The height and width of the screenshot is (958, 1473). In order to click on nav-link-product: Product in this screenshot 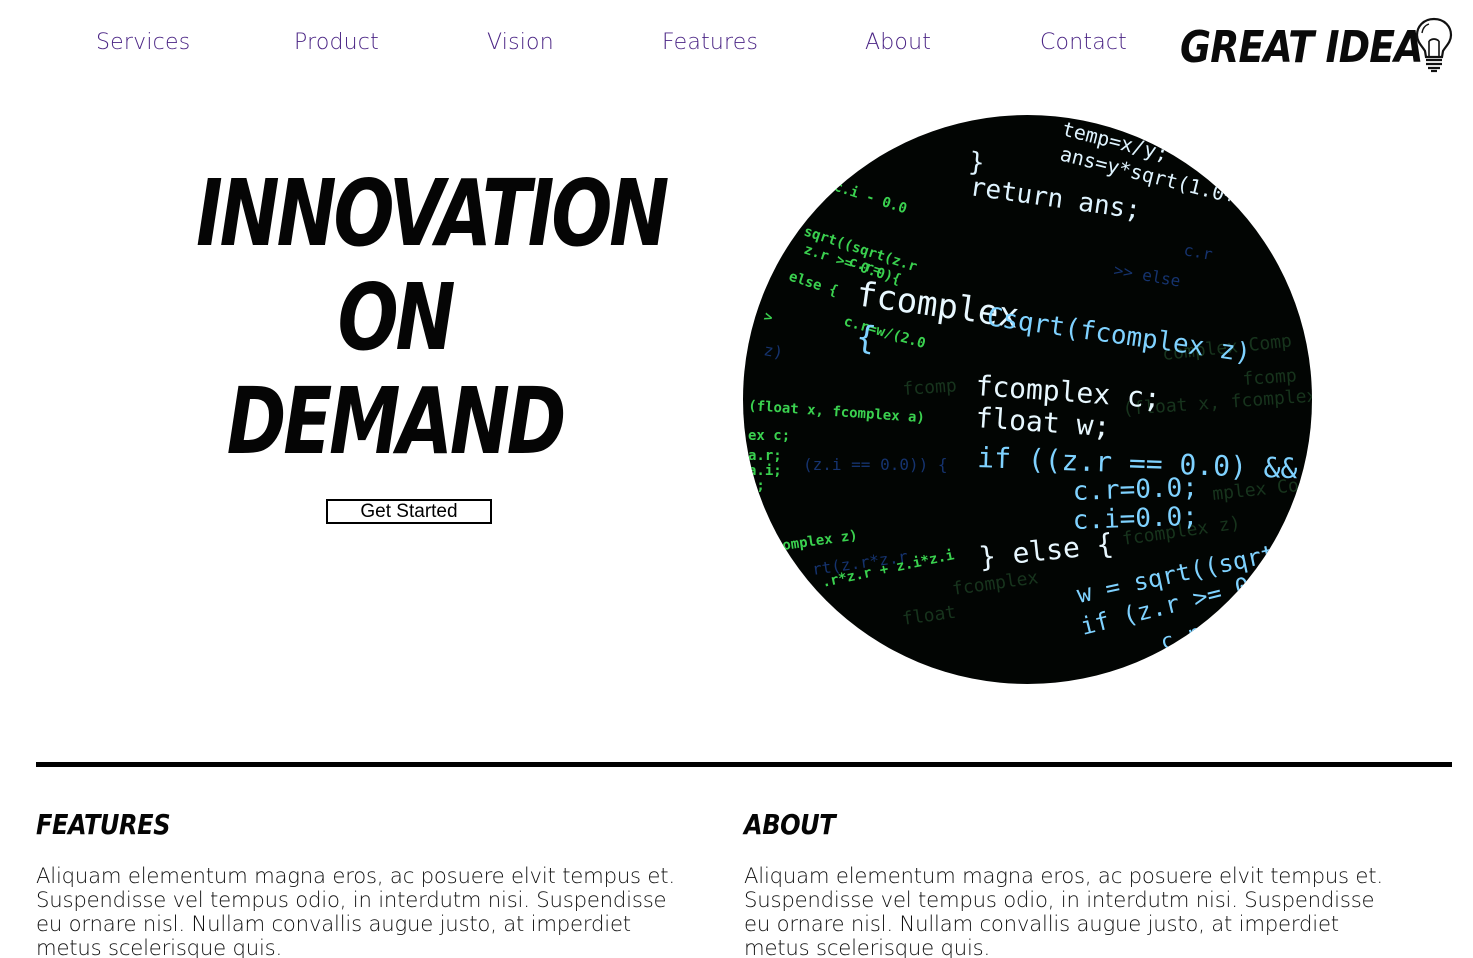, I will do `click(336, 42)`.